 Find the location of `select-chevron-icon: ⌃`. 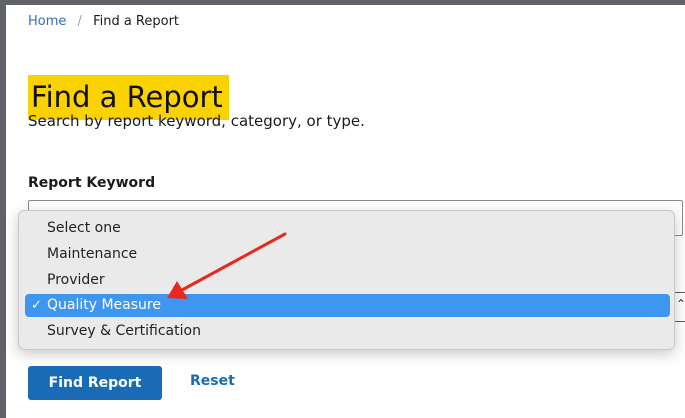

select-chevron-icon: ⌃ is located at coordinates (680, 304).